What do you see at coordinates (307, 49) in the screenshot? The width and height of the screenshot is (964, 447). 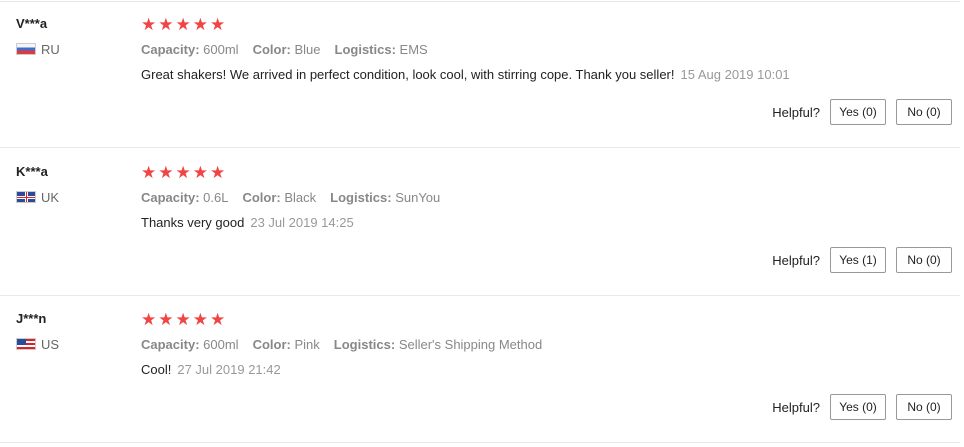 I see `color-value: Blue` at bounding box center [307, 49].